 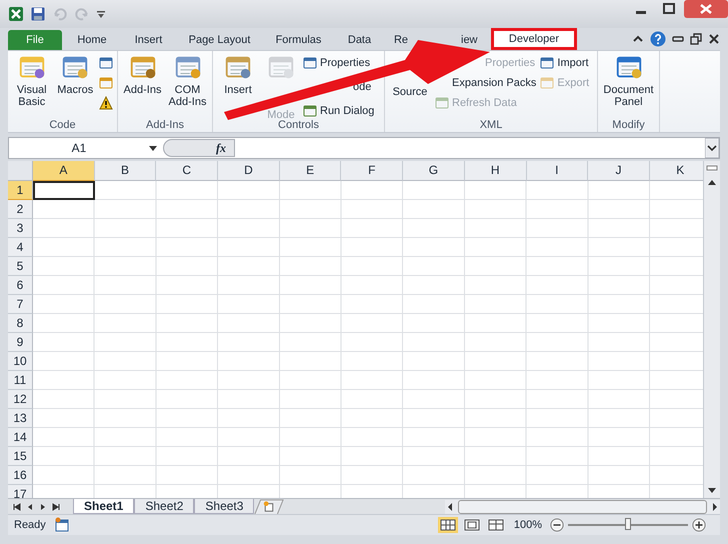 I want to click on group-label: Controls, so click(x=298, y=125).